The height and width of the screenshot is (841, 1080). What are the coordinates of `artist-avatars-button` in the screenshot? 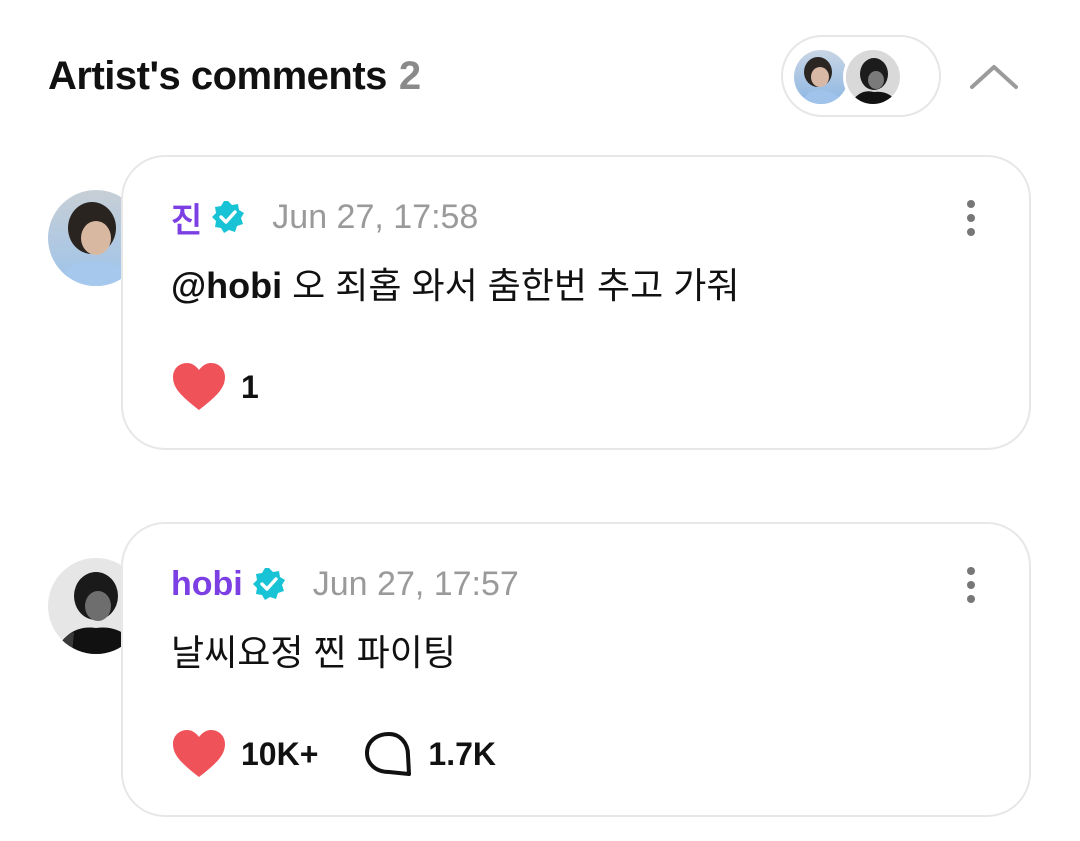 It's located at (861, 76).